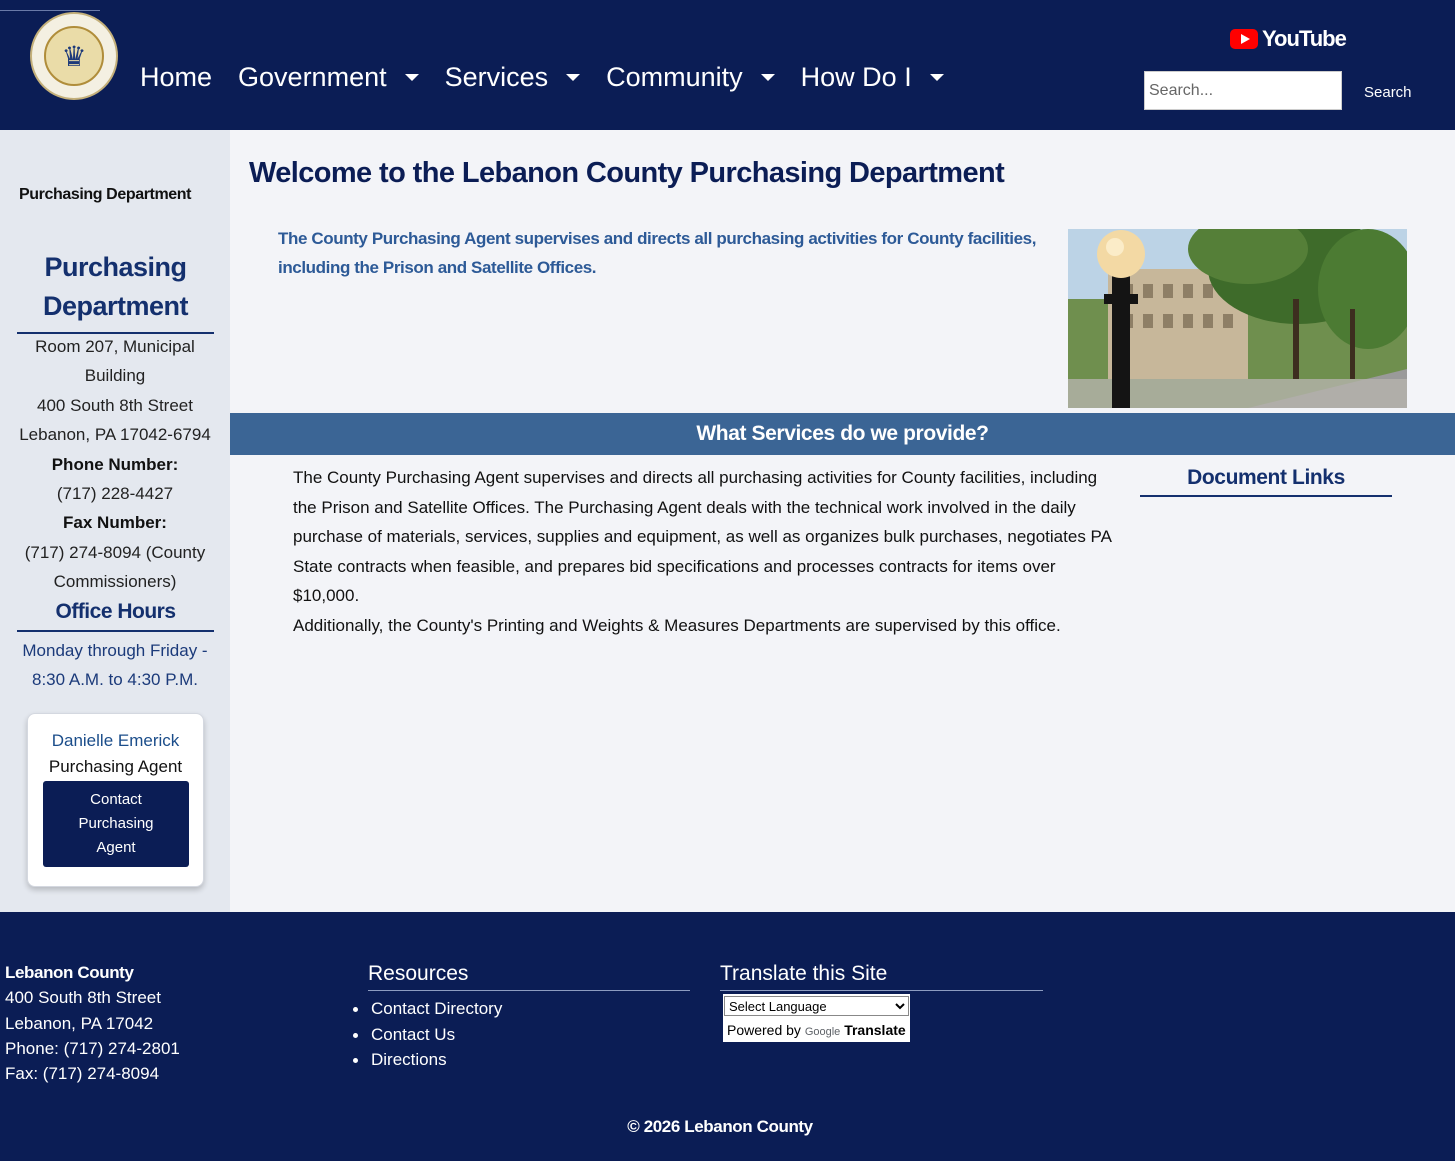 This screenshot has width=1455, height=1161. I want to click on nav-how-do-i: How Do I, so click(872, 77).